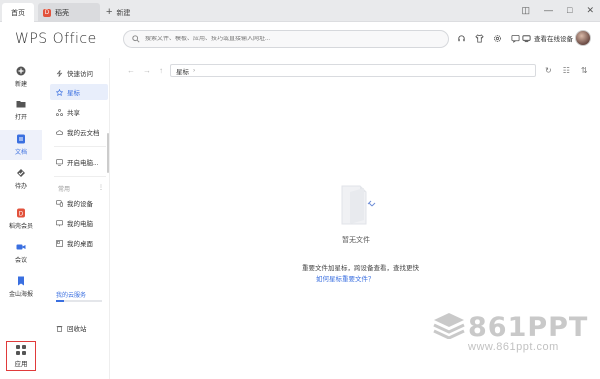  What do you see at coordinates (20, 118) in the screenshot?
I see `nav-label-open: 打开` at bounding box center [20, 118].